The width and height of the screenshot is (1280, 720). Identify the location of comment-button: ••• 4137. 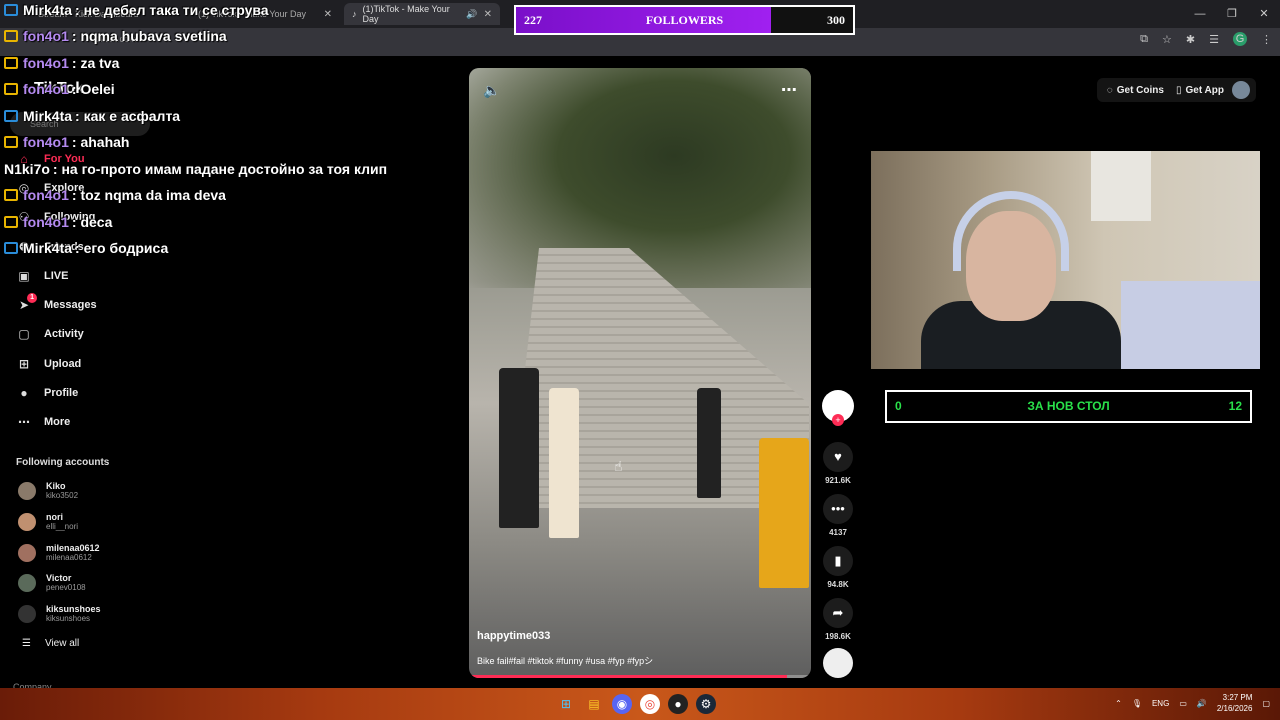
(838, 515).